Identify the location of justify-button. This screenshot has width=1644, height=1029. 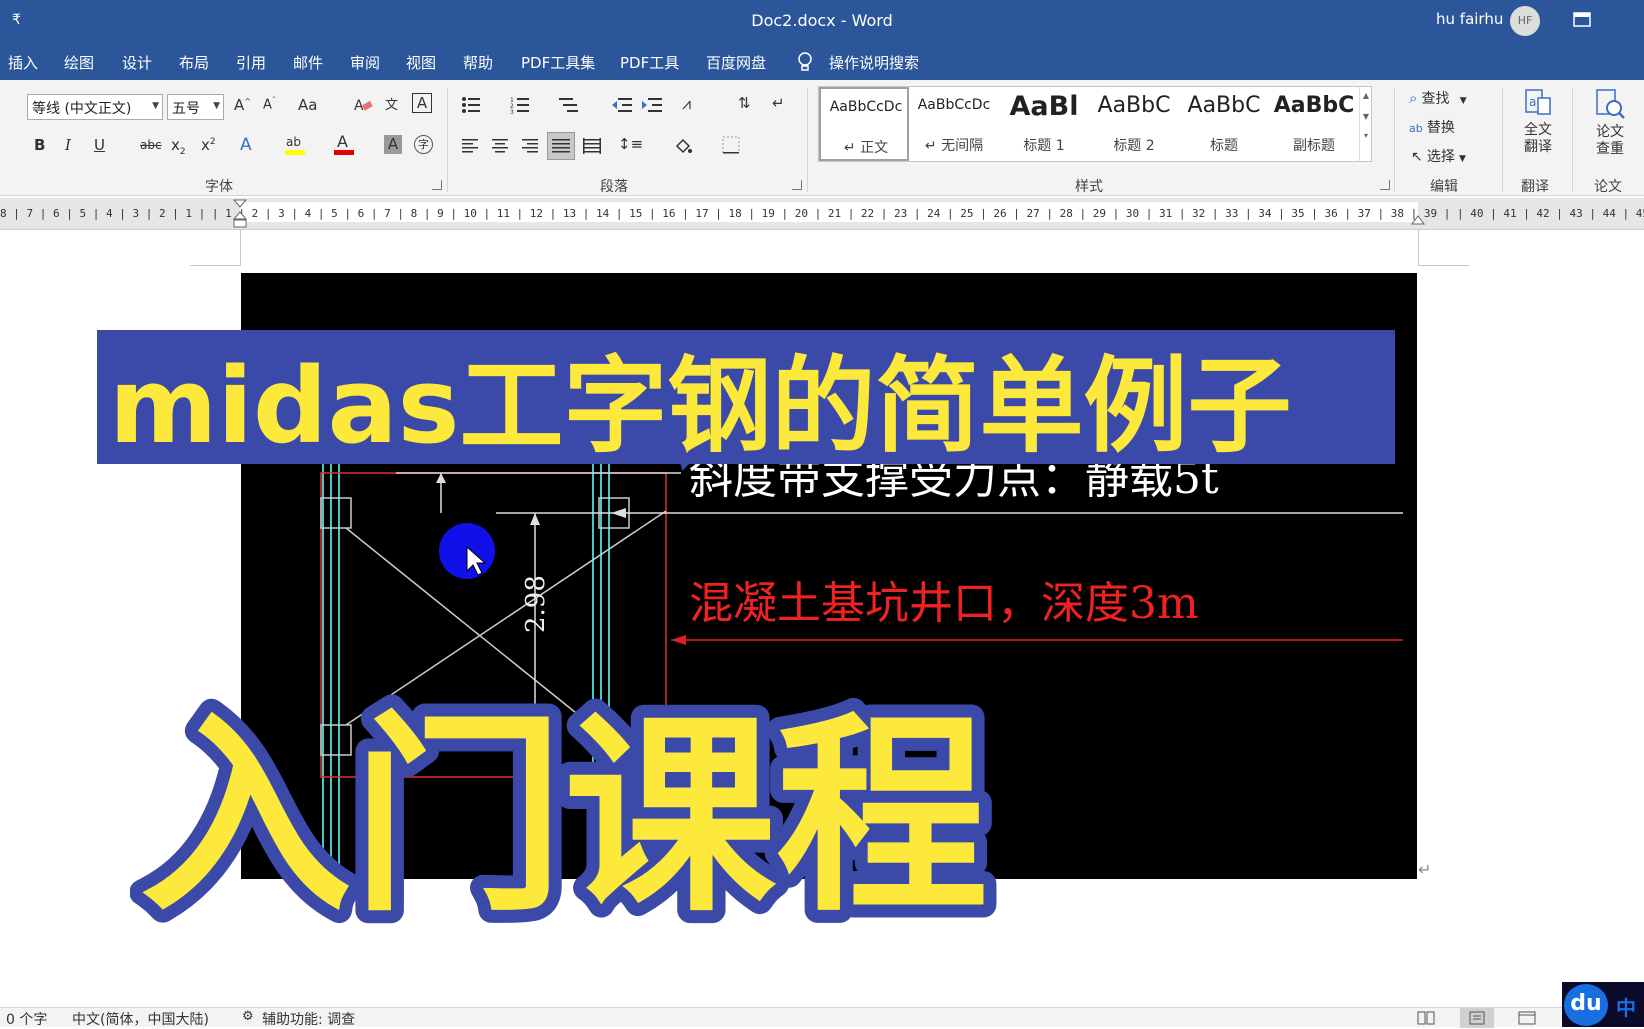
(561, 146).